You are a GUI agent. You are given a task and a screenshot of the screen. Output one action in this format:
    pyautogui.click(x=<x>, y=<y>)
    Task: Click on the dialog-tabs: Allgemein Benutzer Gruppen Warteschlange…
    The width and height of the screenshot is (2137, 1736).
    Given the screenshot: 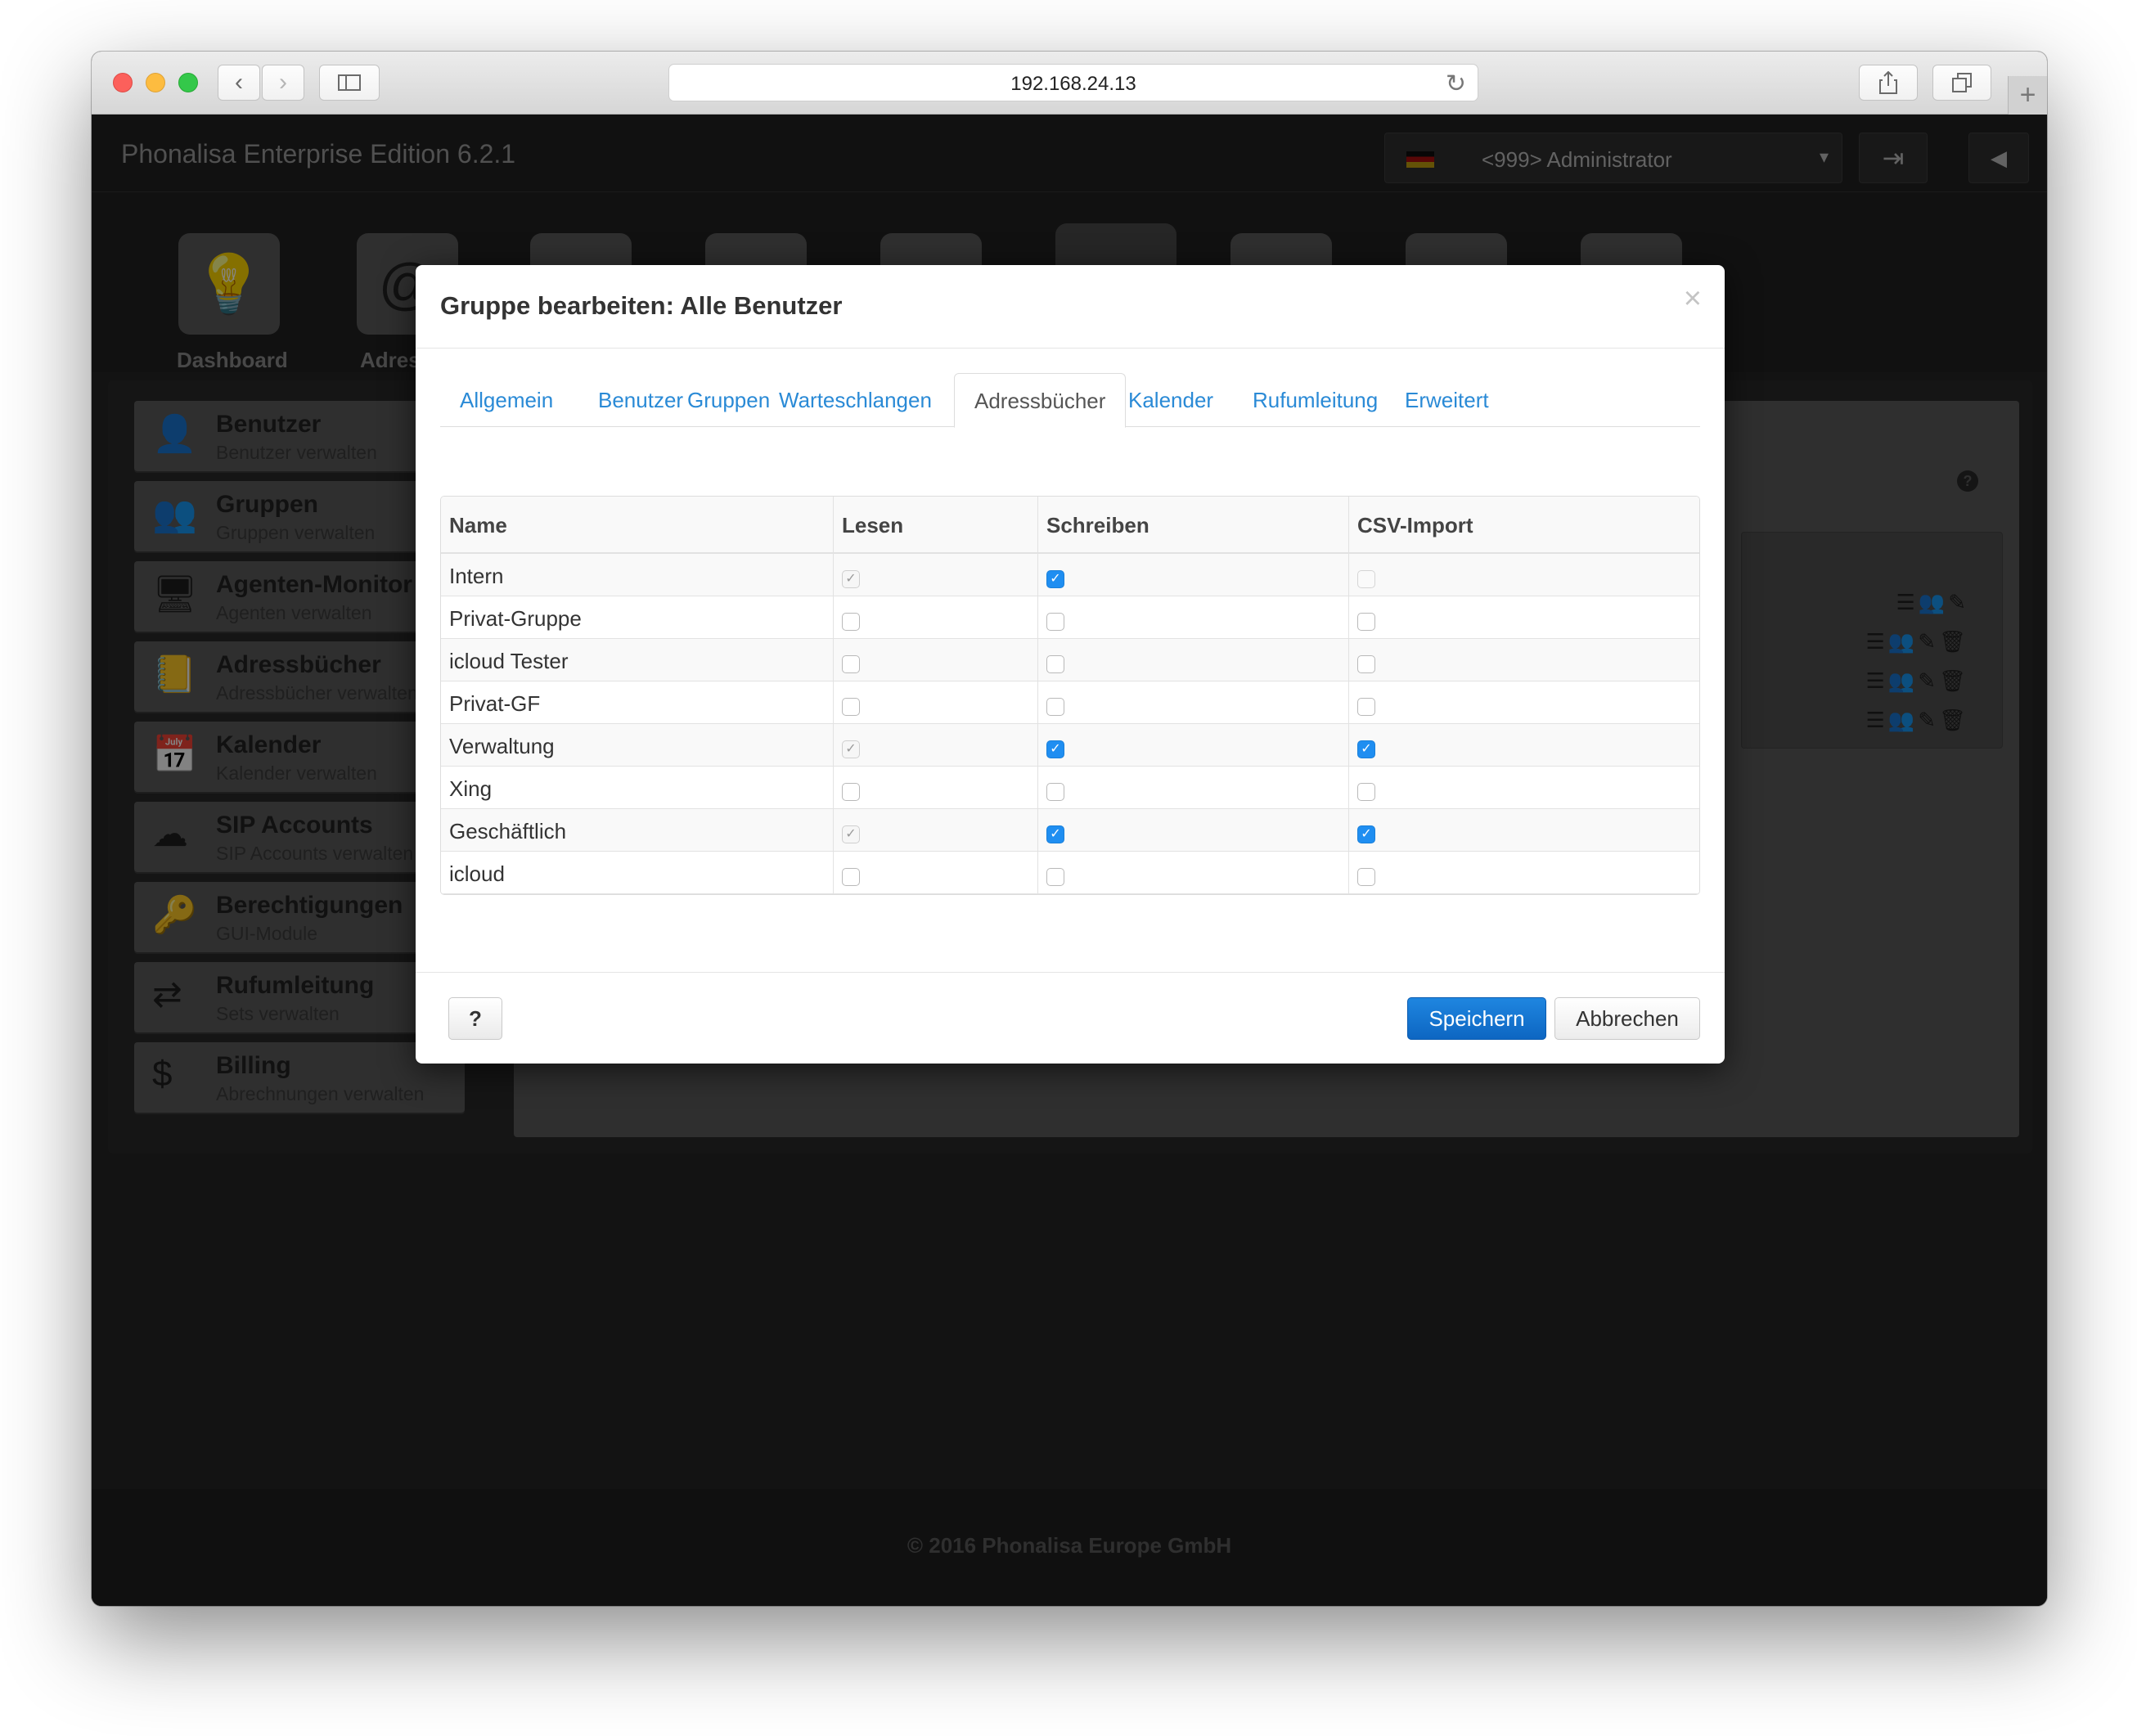 What is the action you would take?
    pyautogui.click(x=1070, y=400)
    